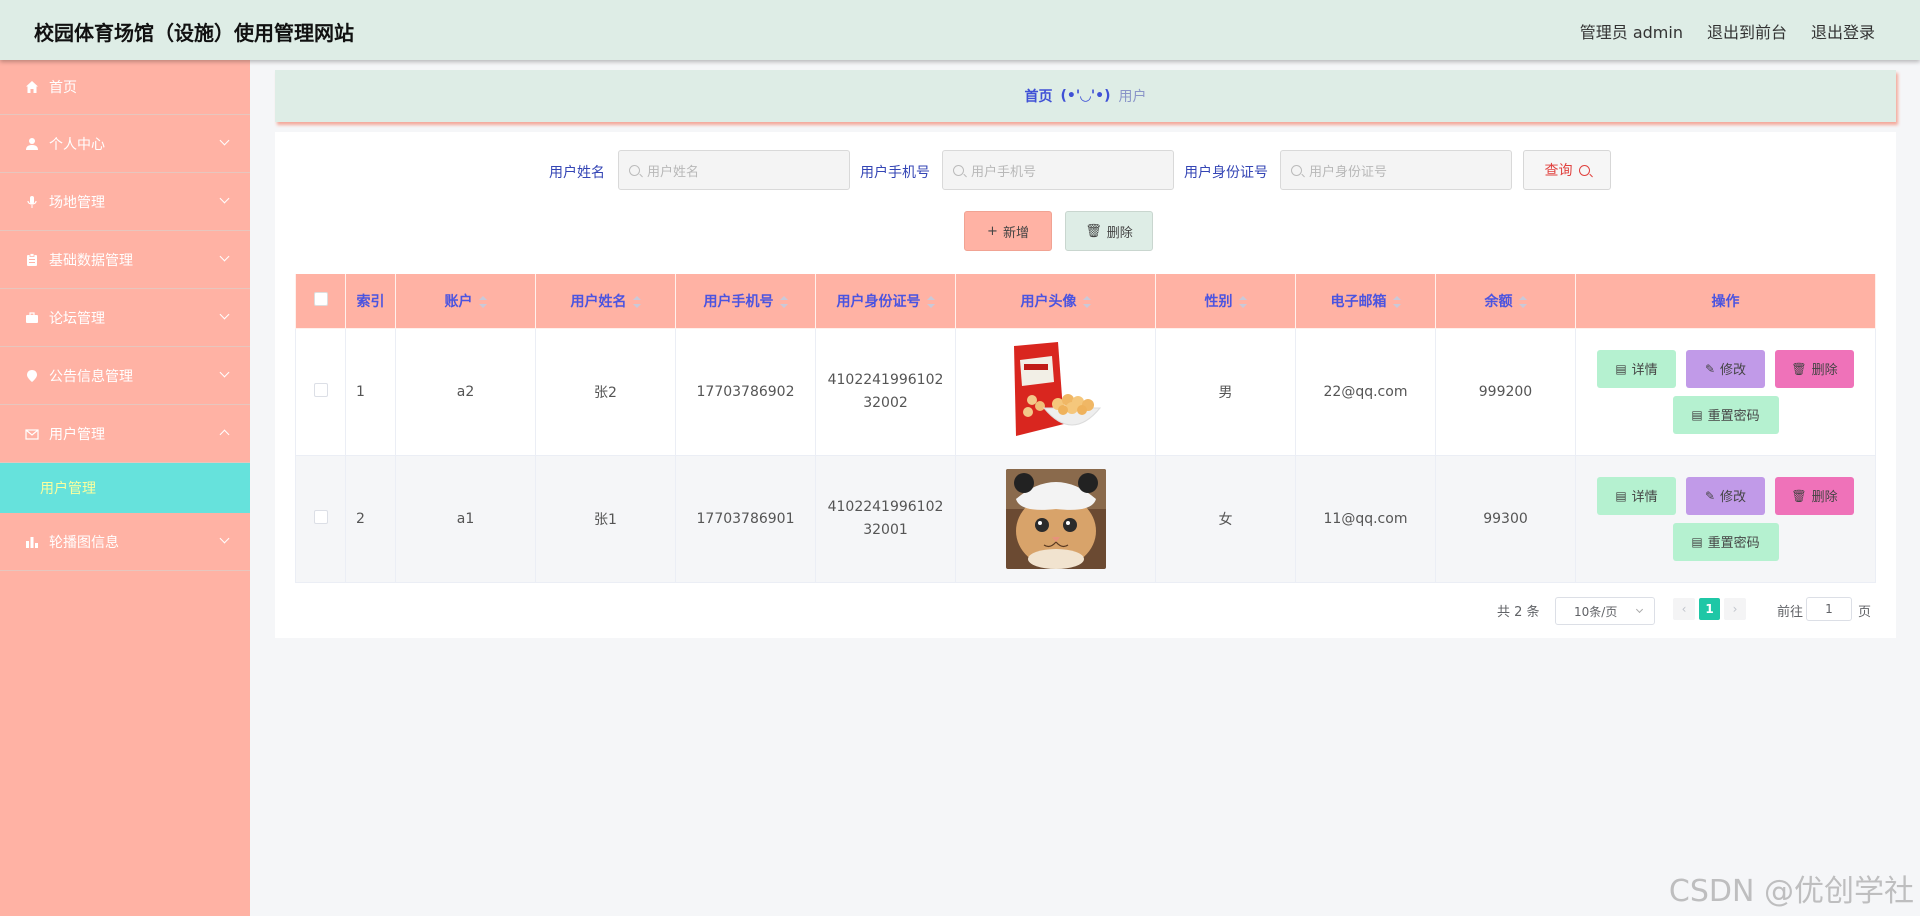 The image size is (1920, 916). What do you see at coordinates (1358, 301) in the screenshot?
I see `header-email-label: 电子邮箱` at bounding box center [1358, 301].